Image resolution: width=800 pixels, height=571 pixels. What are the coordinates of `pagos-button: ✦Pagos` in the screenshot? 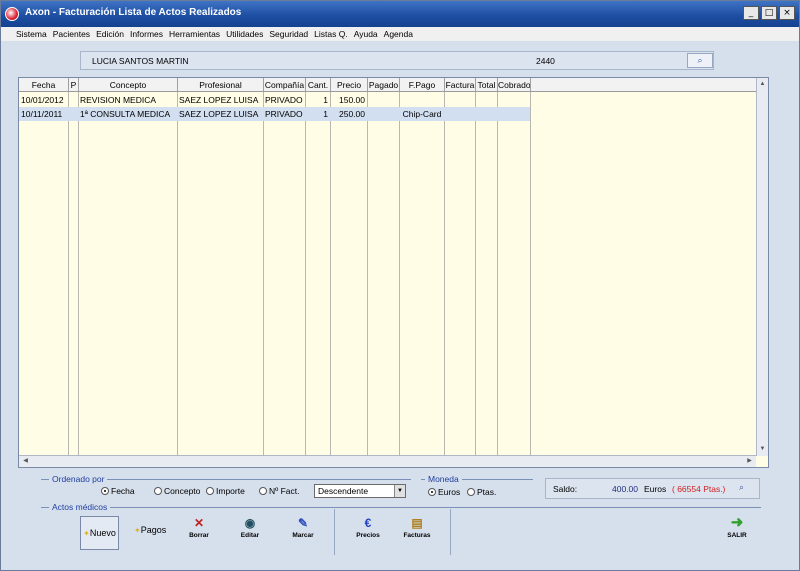 It's located at (150, 530).